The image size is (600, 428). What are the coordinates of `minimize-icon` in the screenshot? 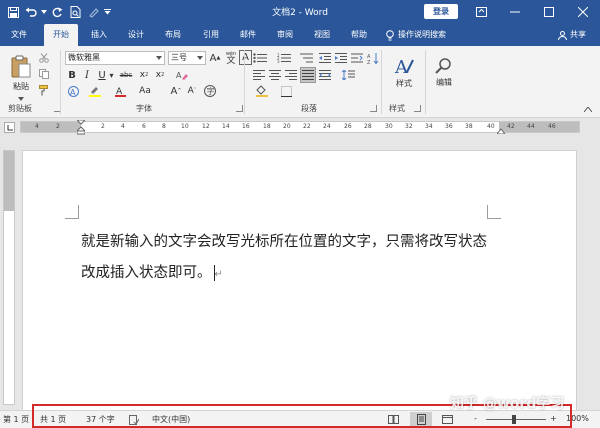 It's located at (515, 12).